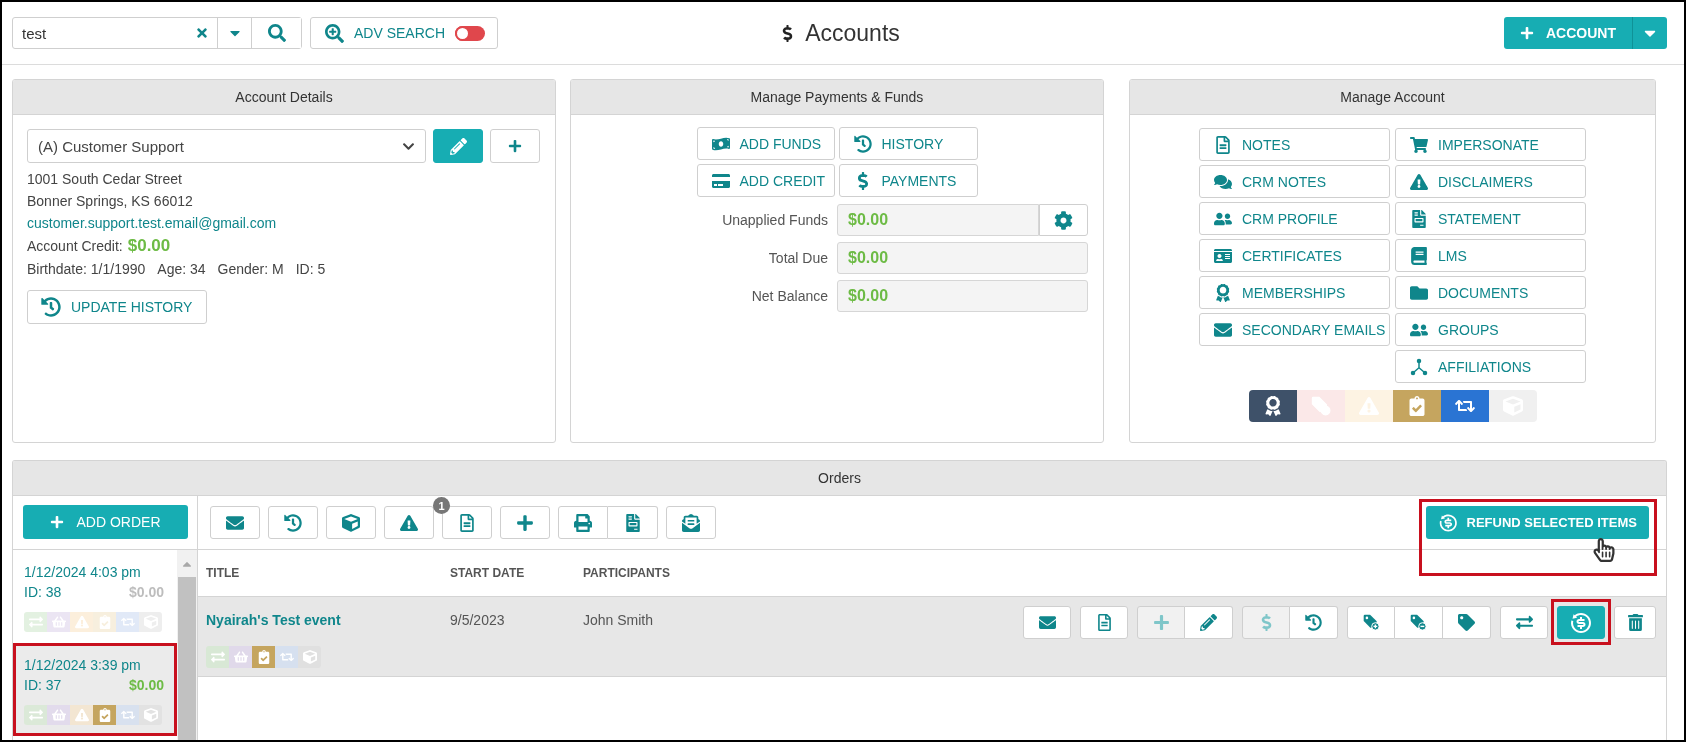  I want to click on warning-icon, so click(409, 522).